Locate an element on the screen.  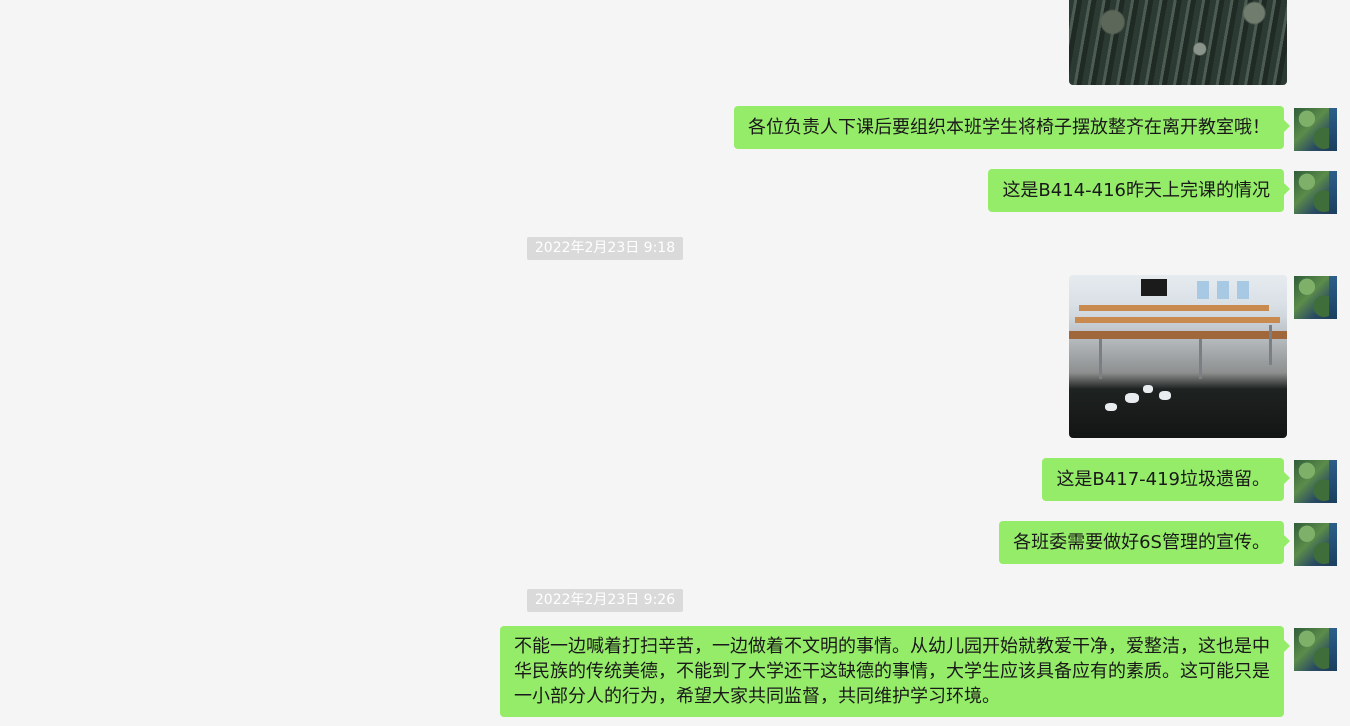
blackboard is located at coordinates (1154, 287).